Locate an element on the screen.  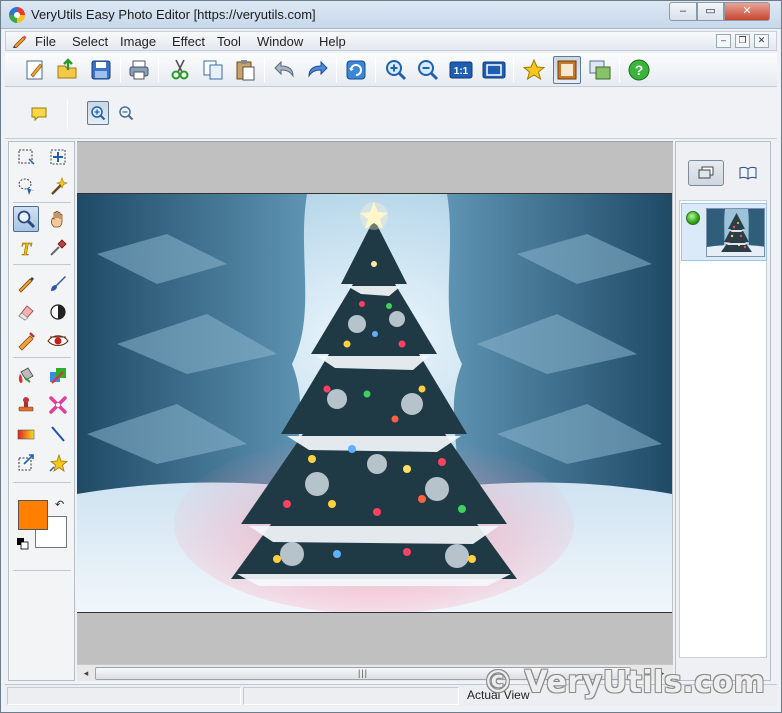
comment-button is located at coordinates (39, 114).